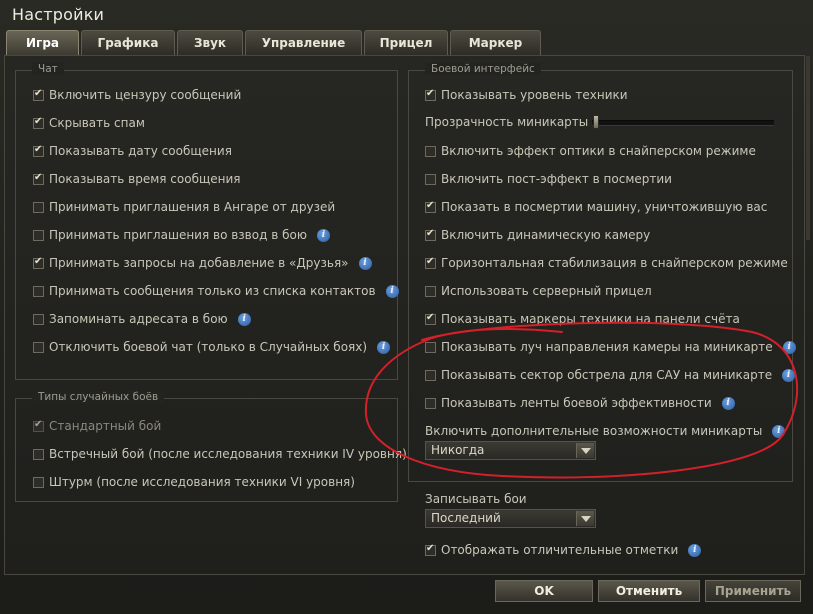 This screenshot has height=614, width=813. I want to click on setting-label: Запоминать адресата в бою, so click(138, 319).